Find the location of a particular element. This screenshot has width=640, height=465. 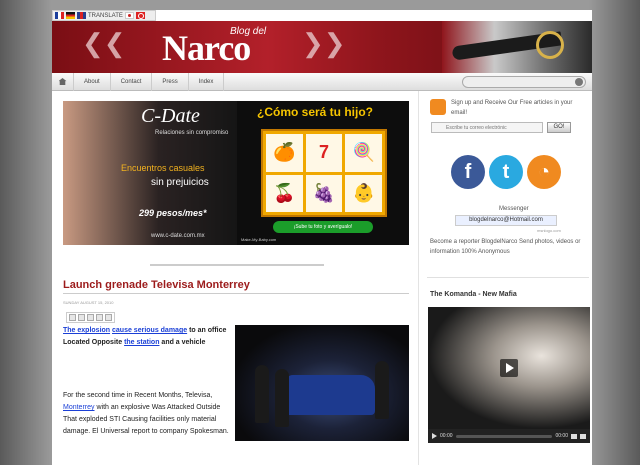

lollipop-icon: 🍭 is located at coordinates (363, 153).